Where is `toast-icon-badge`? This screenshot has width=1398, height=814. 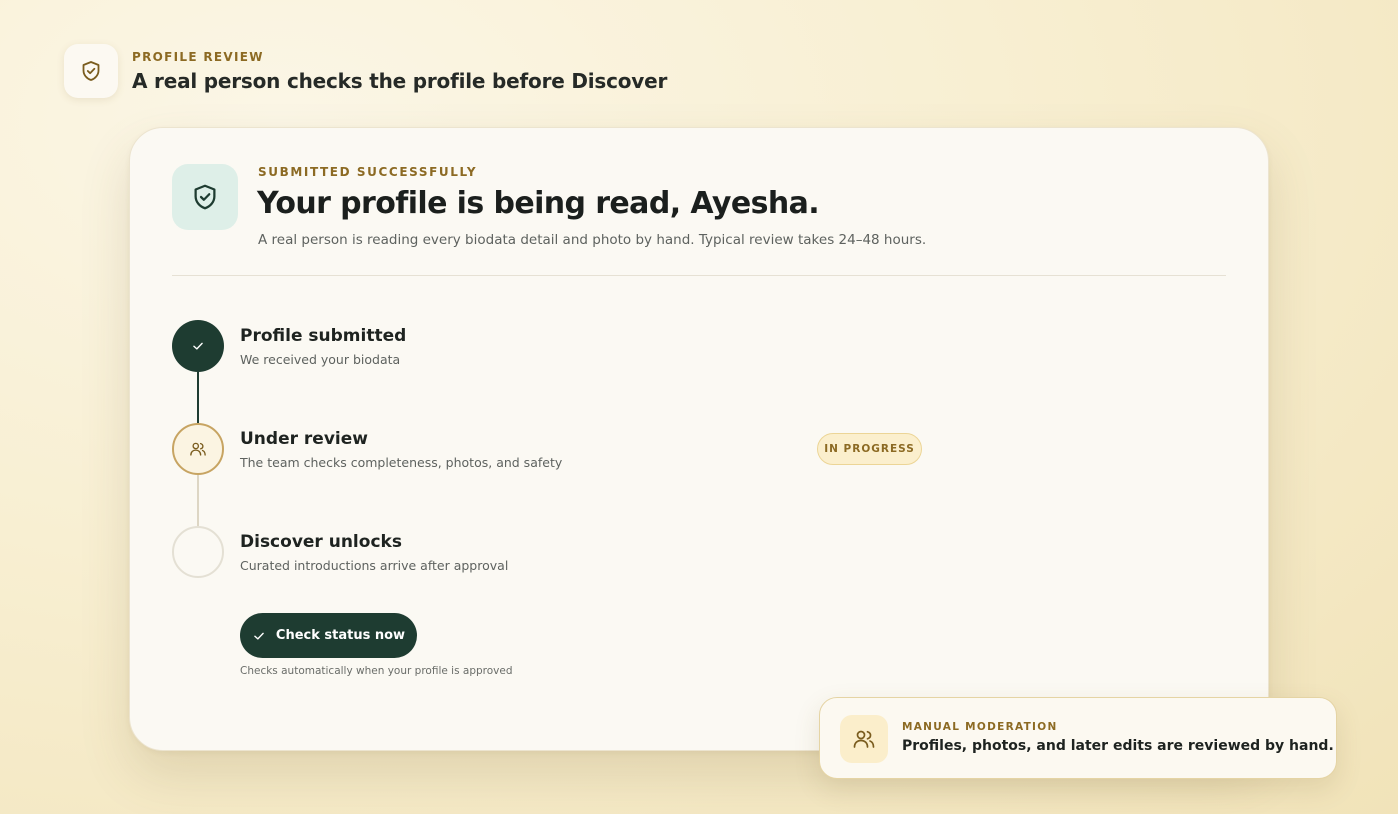 toast-icon-badge is located at coordinates (864, 739).